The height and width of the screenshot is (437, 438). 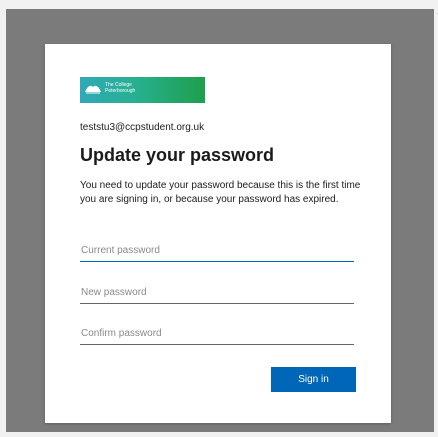 What do you see at coordinates (142, 127) in the screenshot?
I see `account-email: teststu3@ccpstudent.org.uk` at bounding box center [142, 127].